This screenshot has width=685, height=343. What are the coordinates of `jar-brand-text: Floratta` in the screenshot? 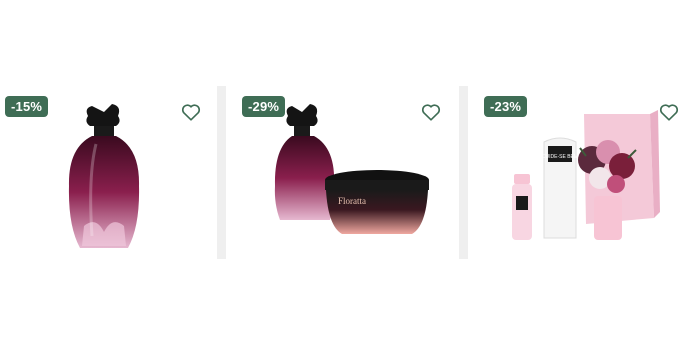 It's located at (352, 201).